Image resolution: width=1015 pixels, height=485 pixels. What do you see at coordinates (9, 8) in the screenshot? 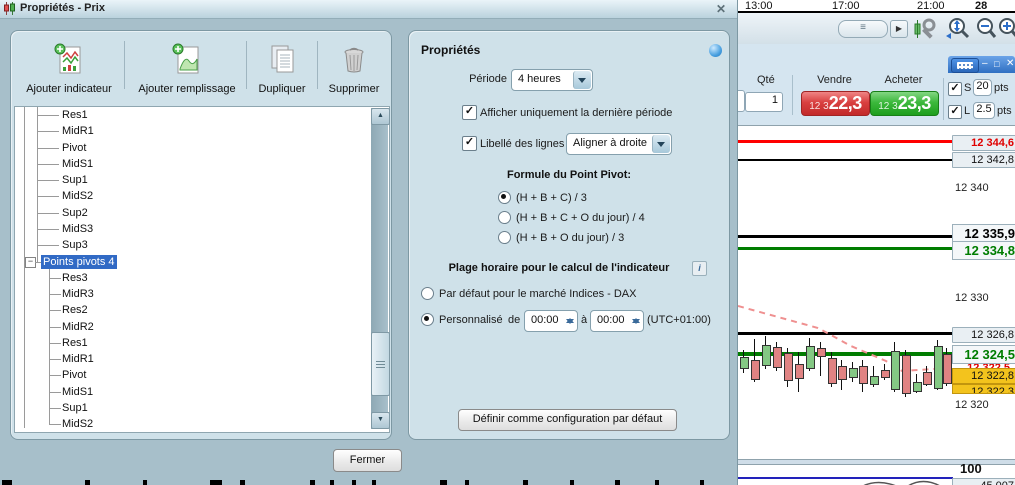
I see `candlestick-icon` at bounding box center [9, 8].